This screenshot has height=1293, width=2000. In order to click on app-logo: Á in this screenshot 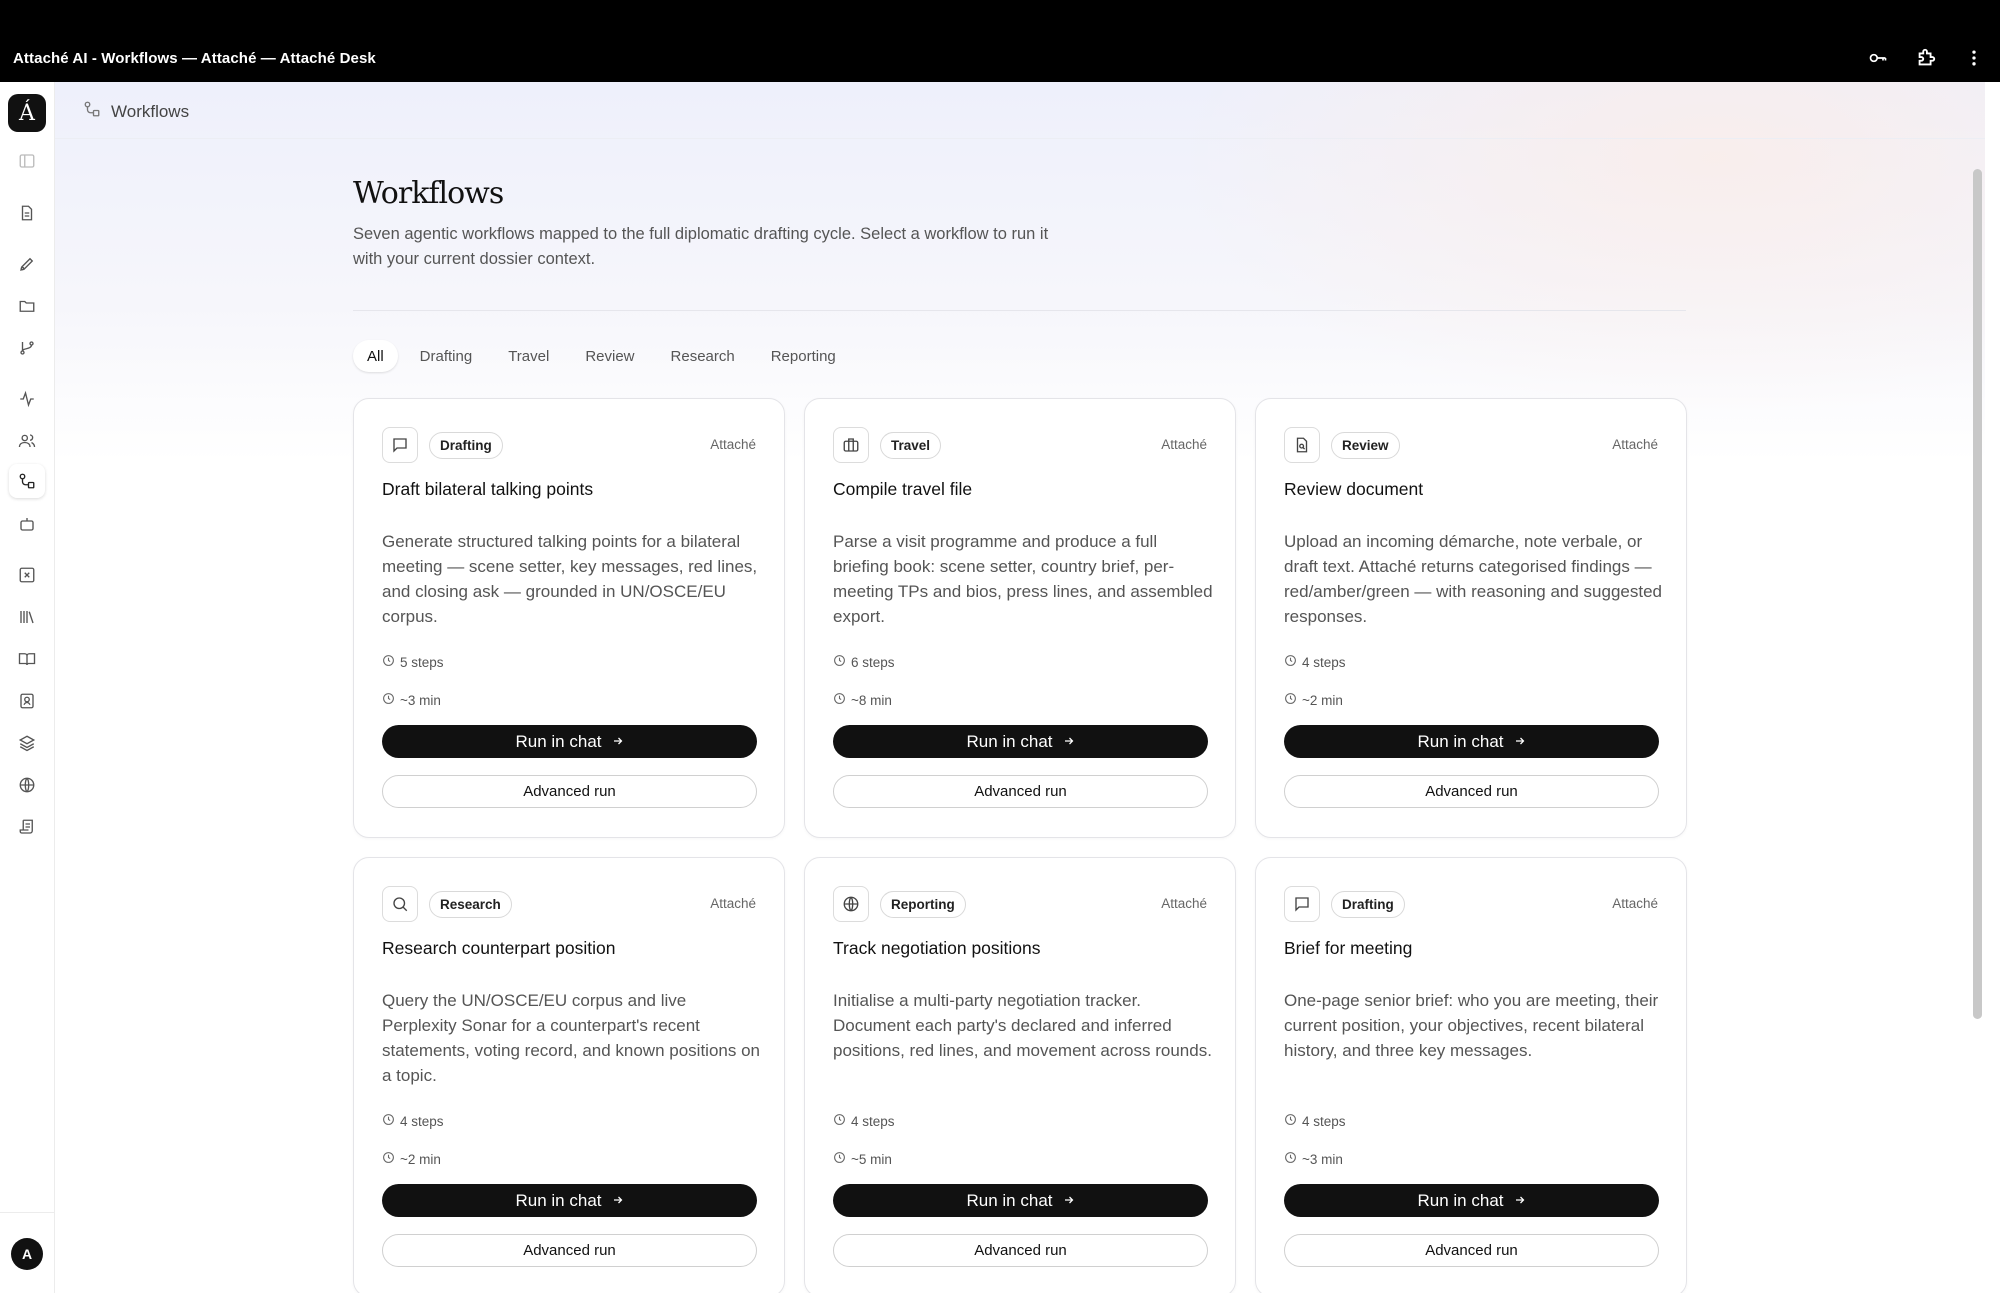, I will do `click(27, 113)`.